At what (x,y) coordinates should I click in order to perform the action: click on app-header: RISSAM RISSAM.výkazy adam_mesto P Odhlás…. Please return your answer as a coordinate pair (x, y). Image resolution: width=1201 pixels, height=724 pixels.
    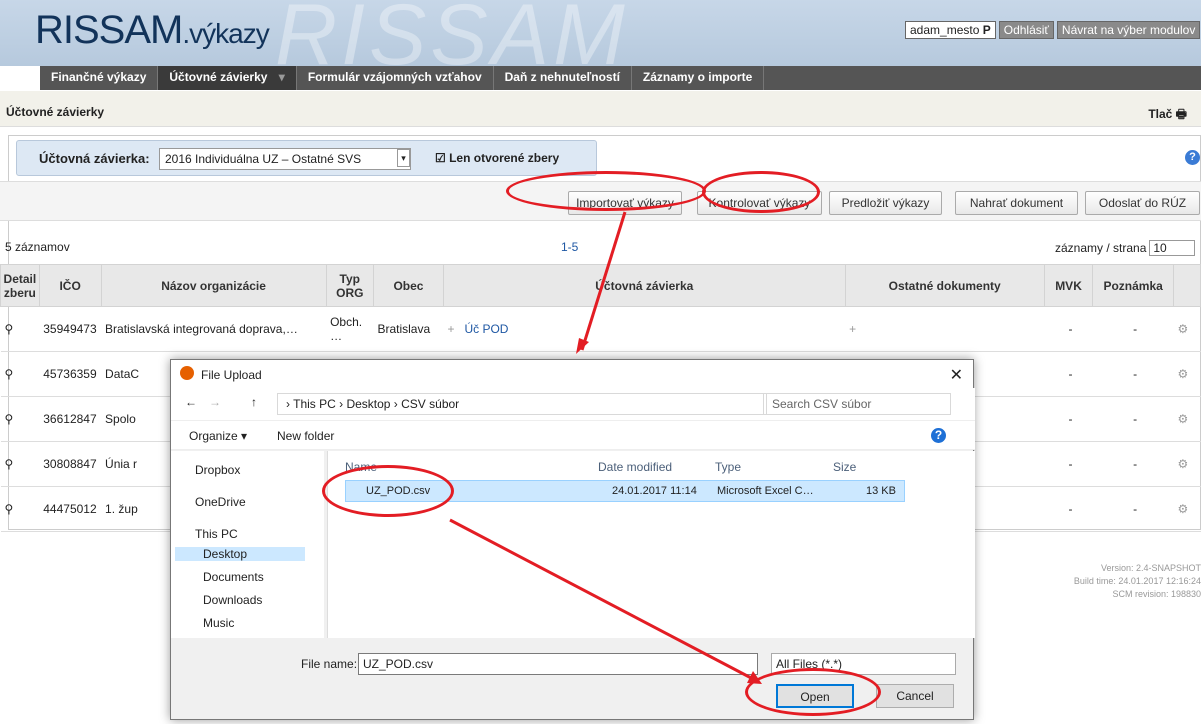
    Looking at the image, I should click on (600, 41).